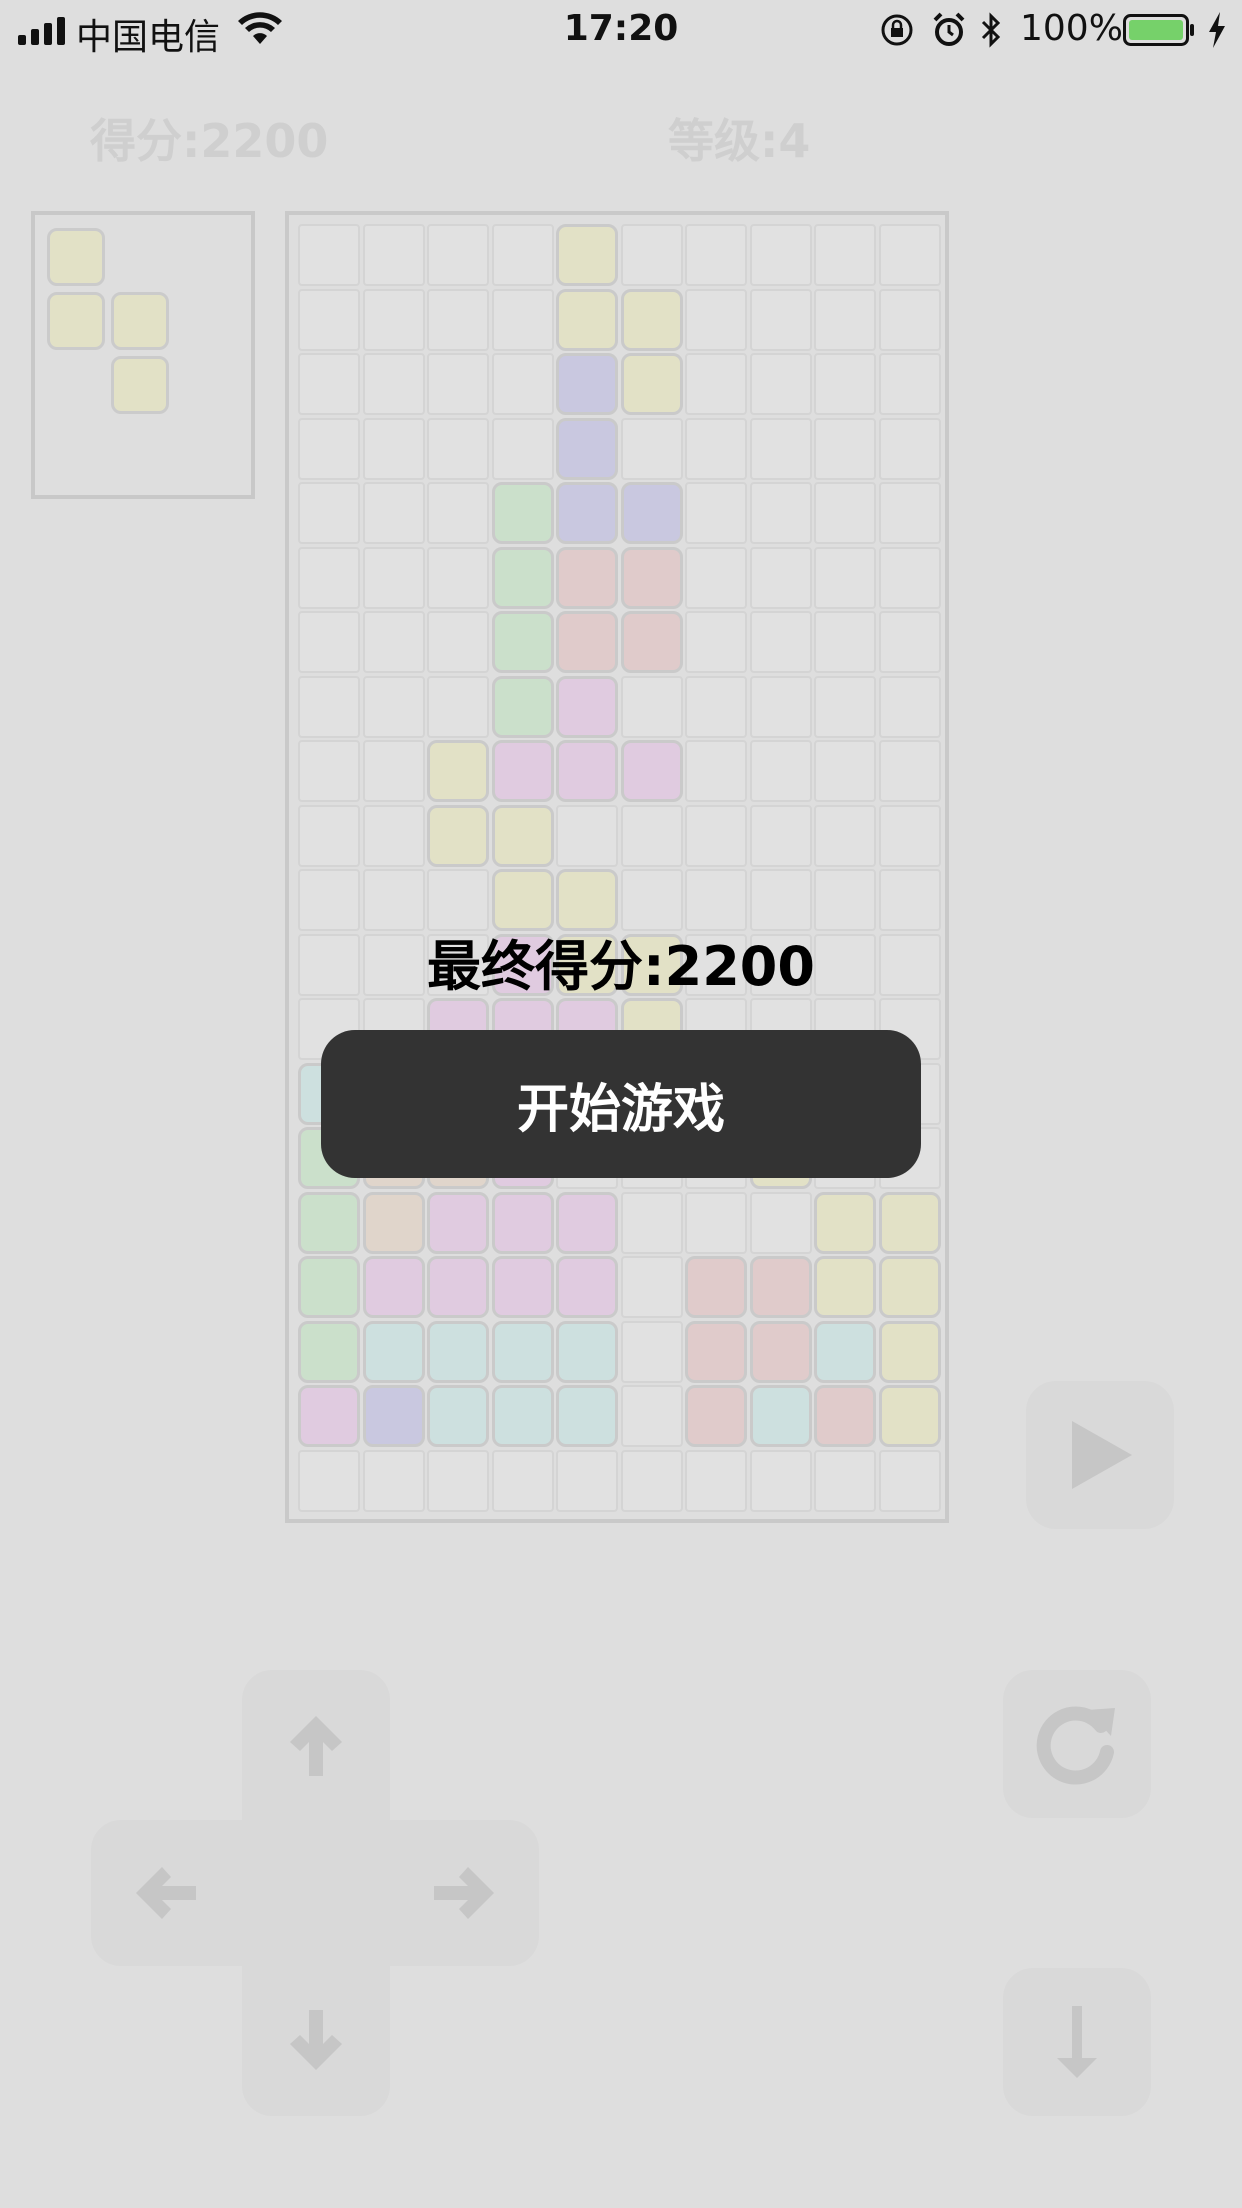 Image resolution: width=1242 pixels, height=2208 pixels. What do you see at coordinates (316, 1744) in the screenshot?
I see `up-button` at bounding box center [316, 1744].